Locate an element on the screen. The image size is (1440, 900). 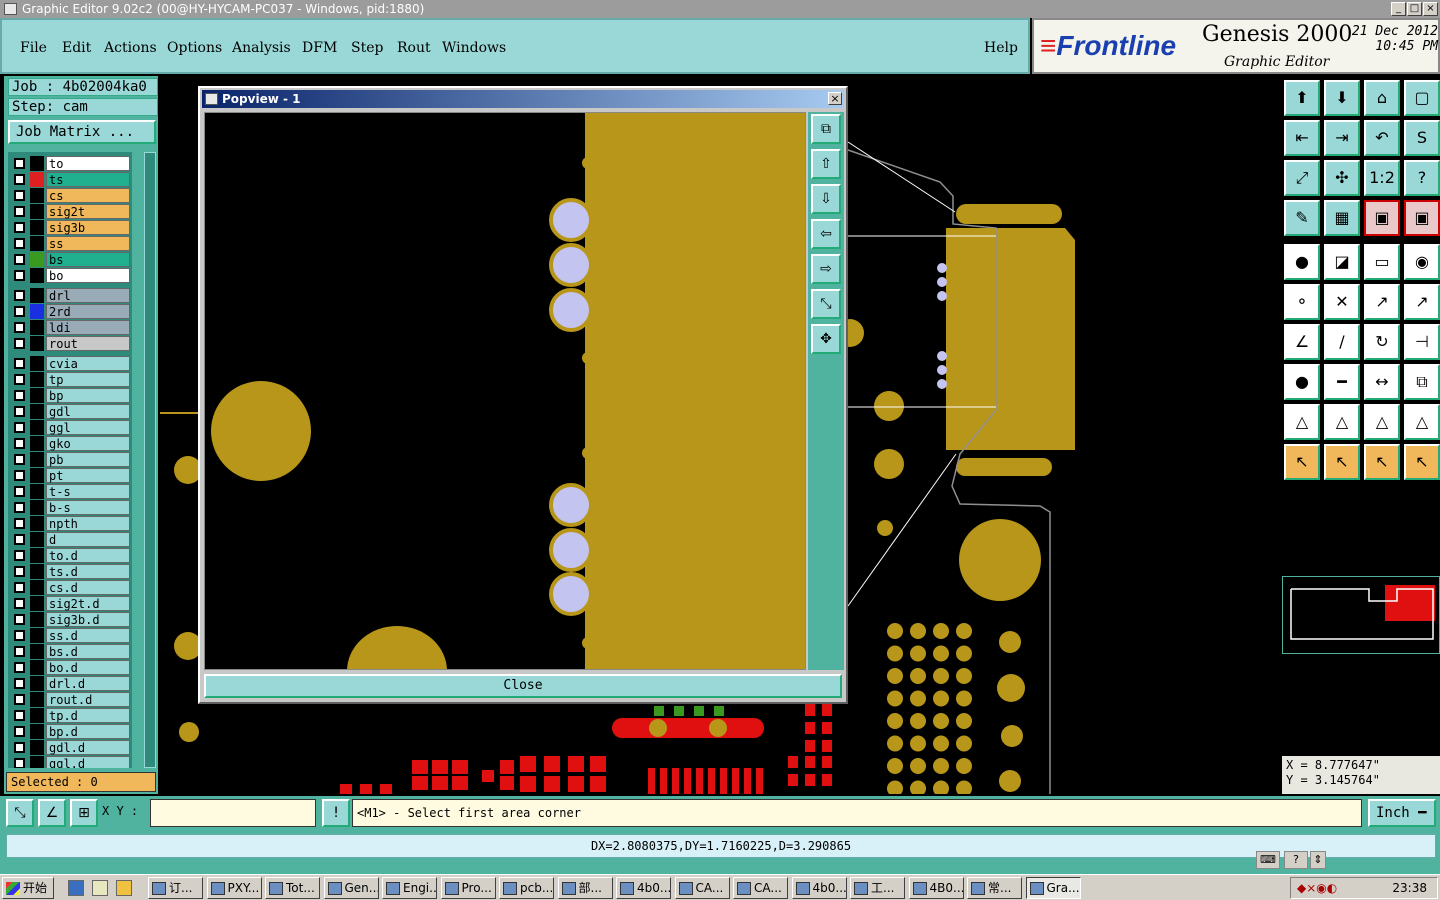
pad-add-icon: ● is located at coordinates (1302, 262).